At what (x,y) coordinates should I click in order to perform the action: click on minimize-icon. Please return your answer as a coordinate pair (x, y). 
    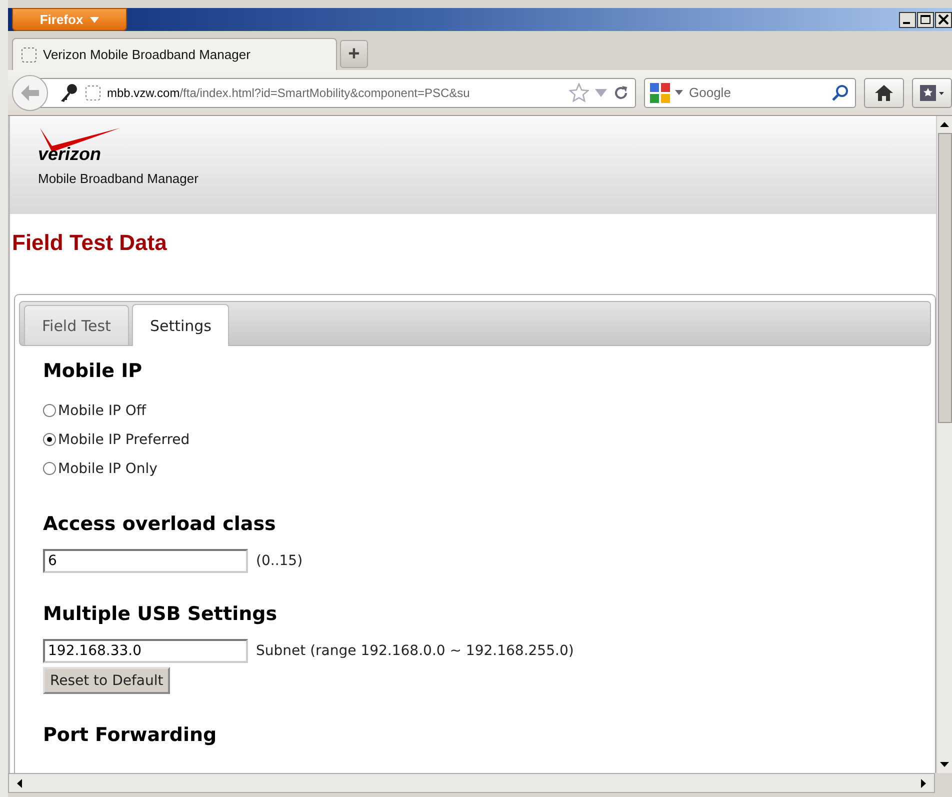
    Looking at the image, I should click on (907, 20).